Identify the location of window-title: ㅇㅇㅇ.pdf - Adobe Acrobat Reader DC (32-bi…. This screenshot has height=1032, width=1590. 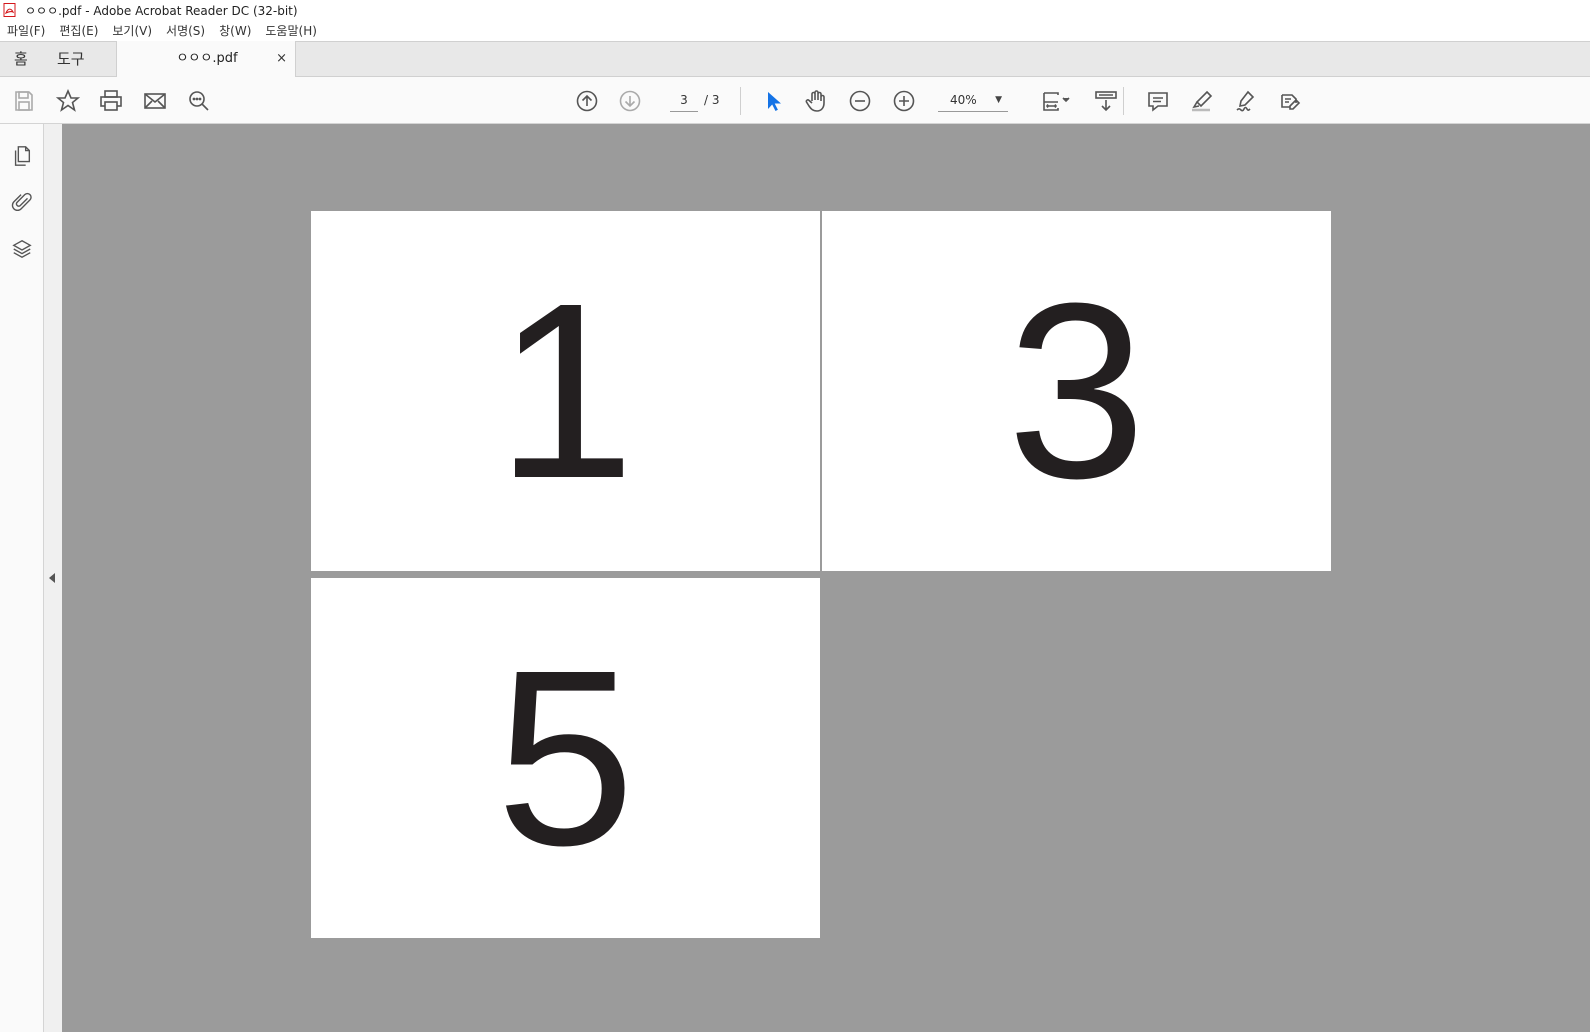
(161, 10).